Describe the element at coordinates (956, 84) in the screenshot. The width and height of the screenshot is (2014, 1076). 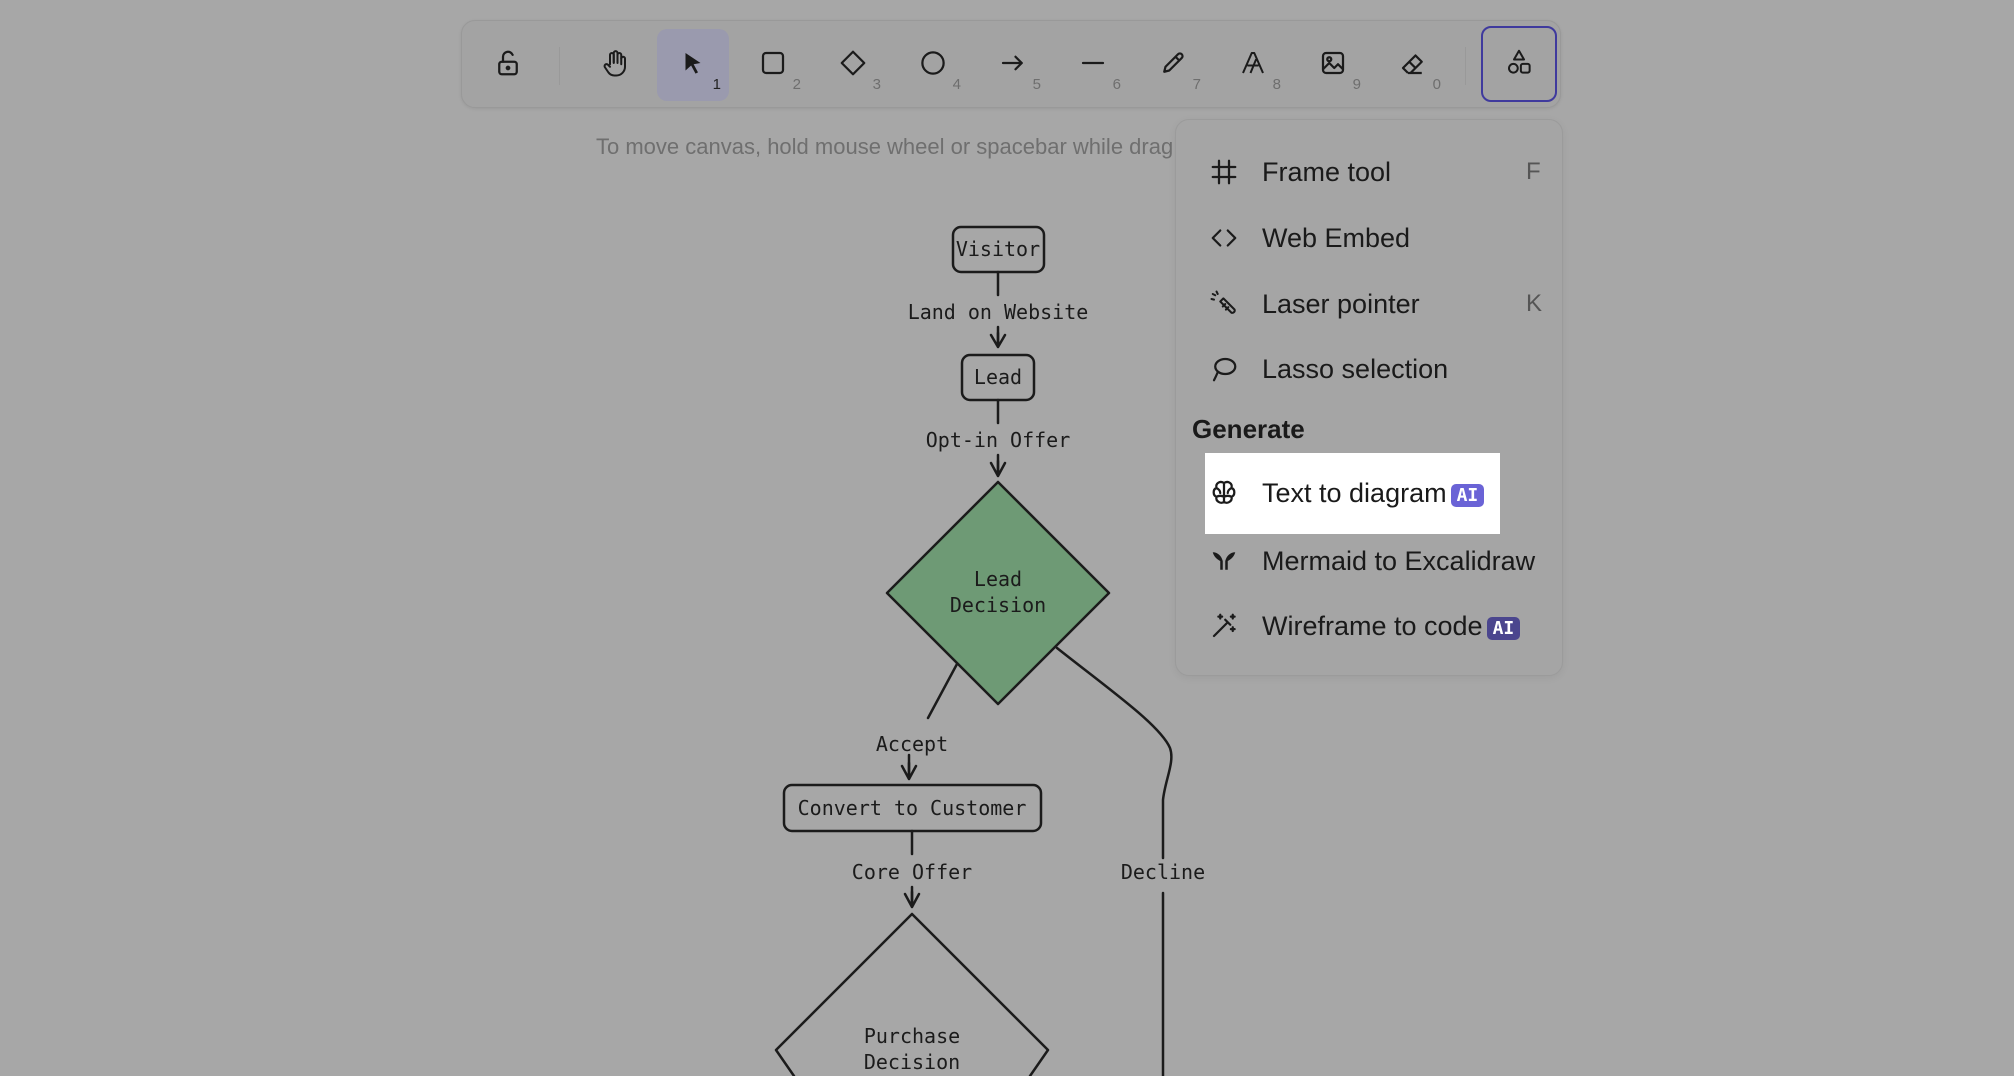
I see `ellipse-tool-key: 4` at that location.